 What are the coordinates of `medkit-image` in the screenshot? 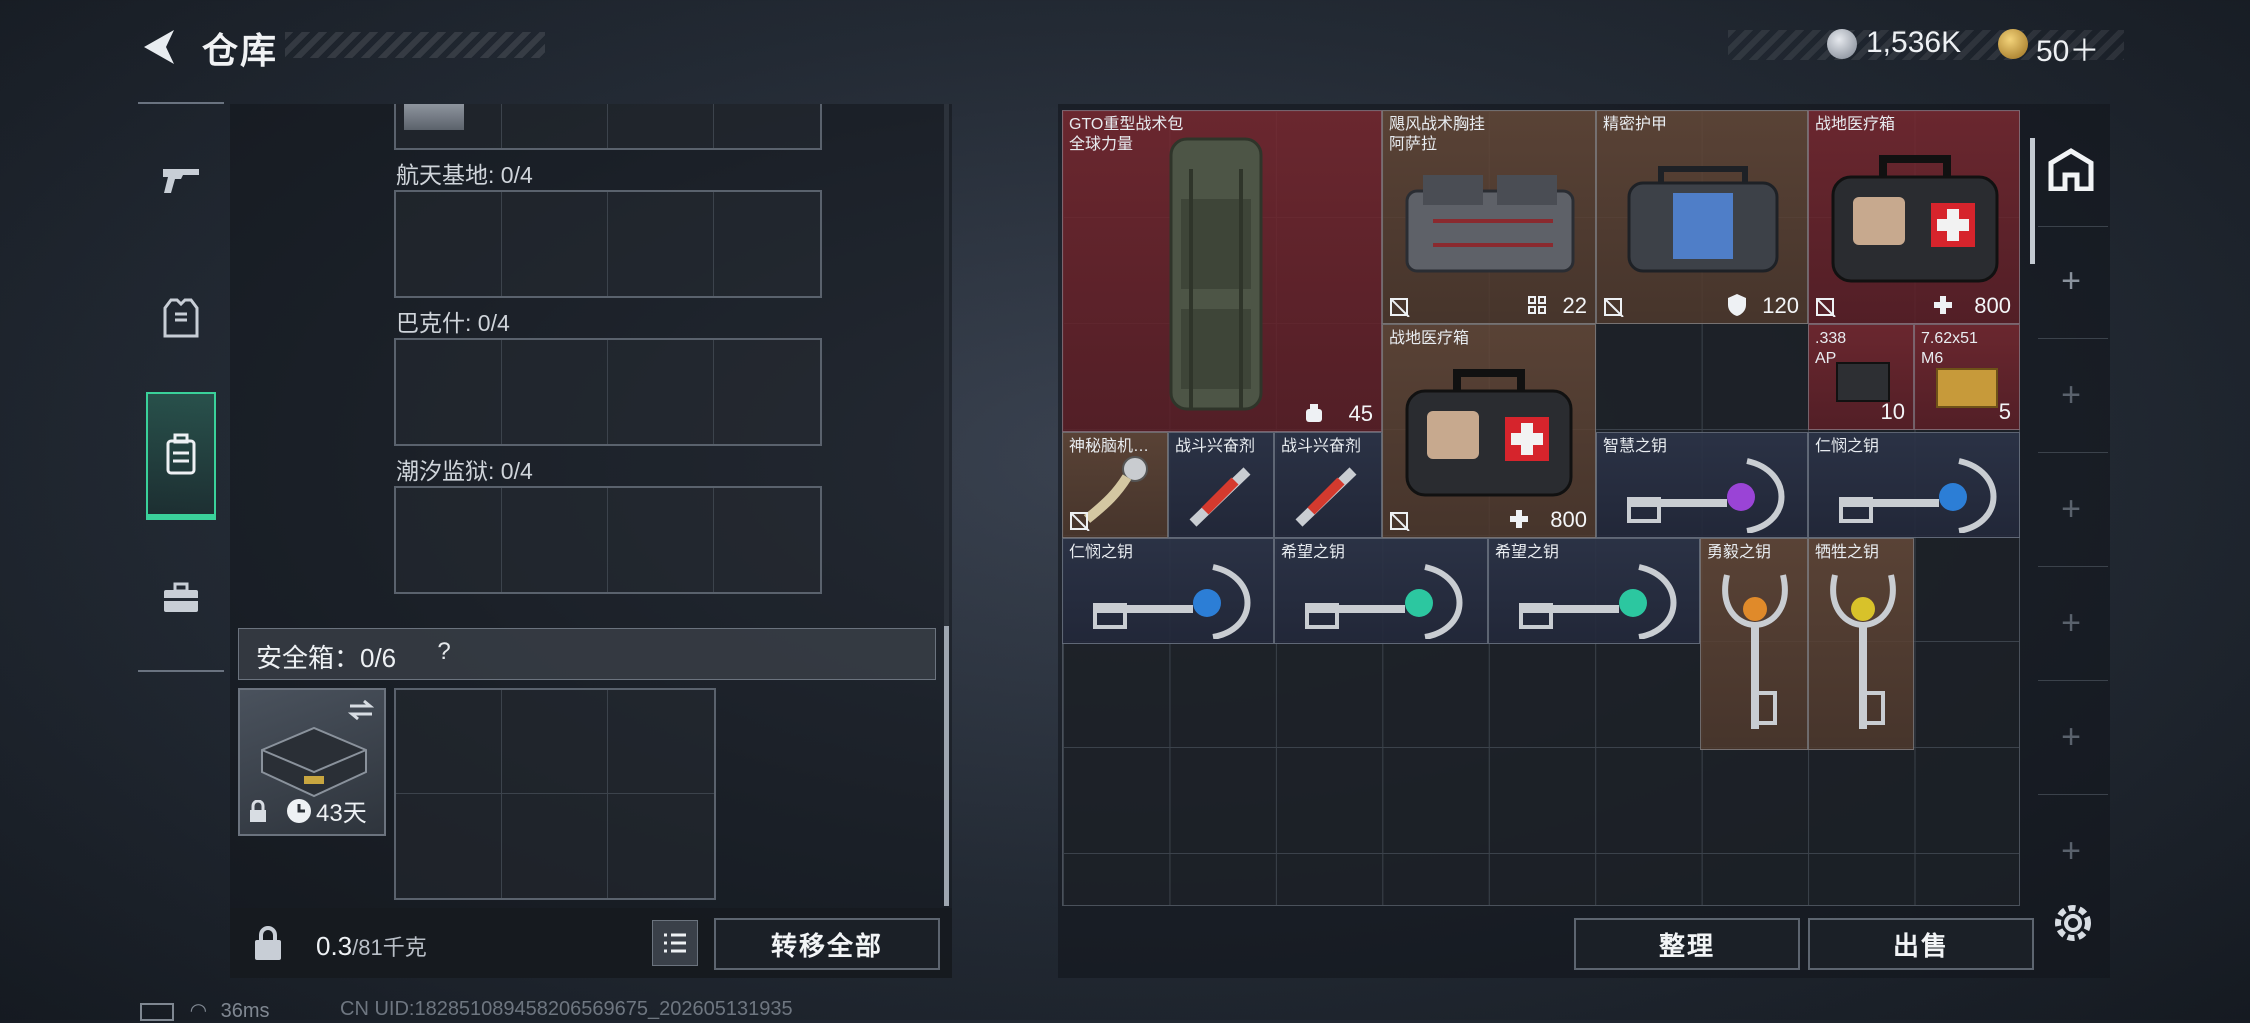 It's located at (1915, 219).